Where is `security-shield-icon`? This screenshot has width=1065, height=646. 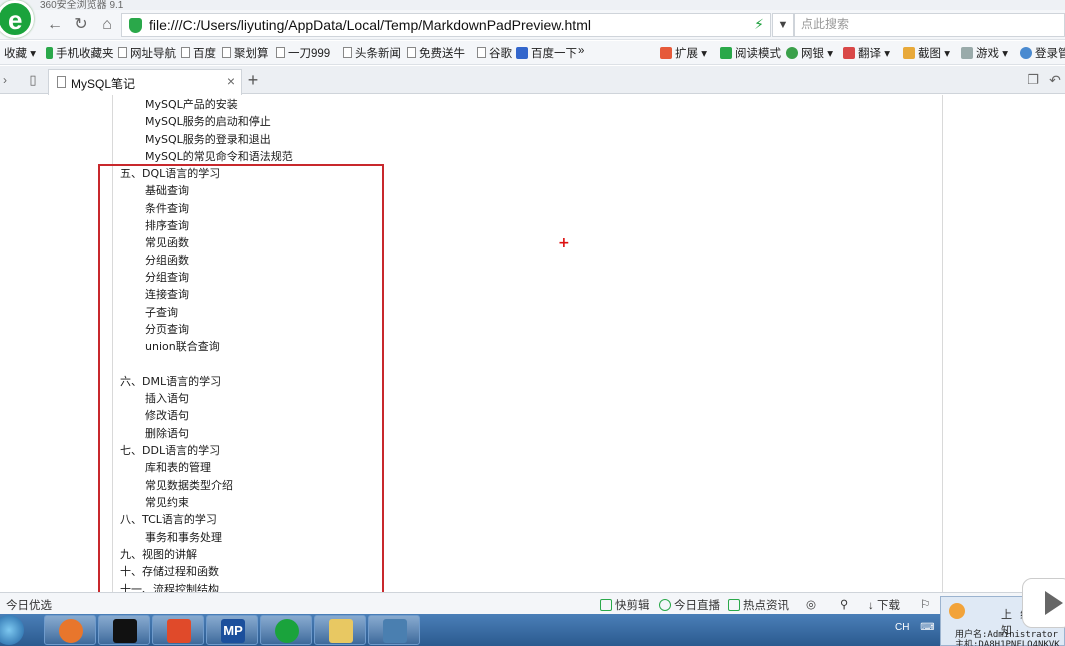 security-shield-icon is located at coordinates (135, 25).